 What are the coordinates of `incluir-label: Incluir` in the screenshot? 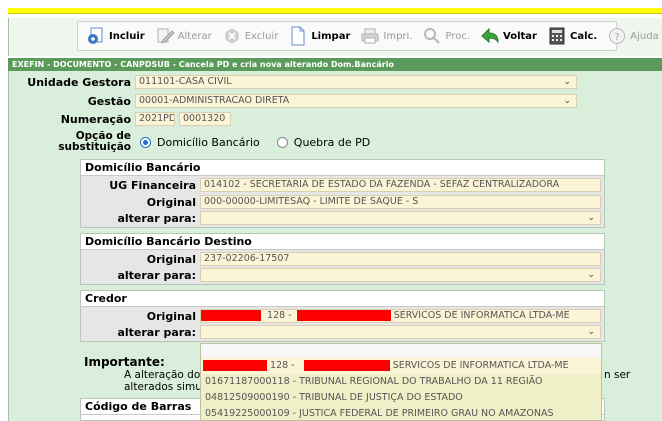 It's located at (127, 36).